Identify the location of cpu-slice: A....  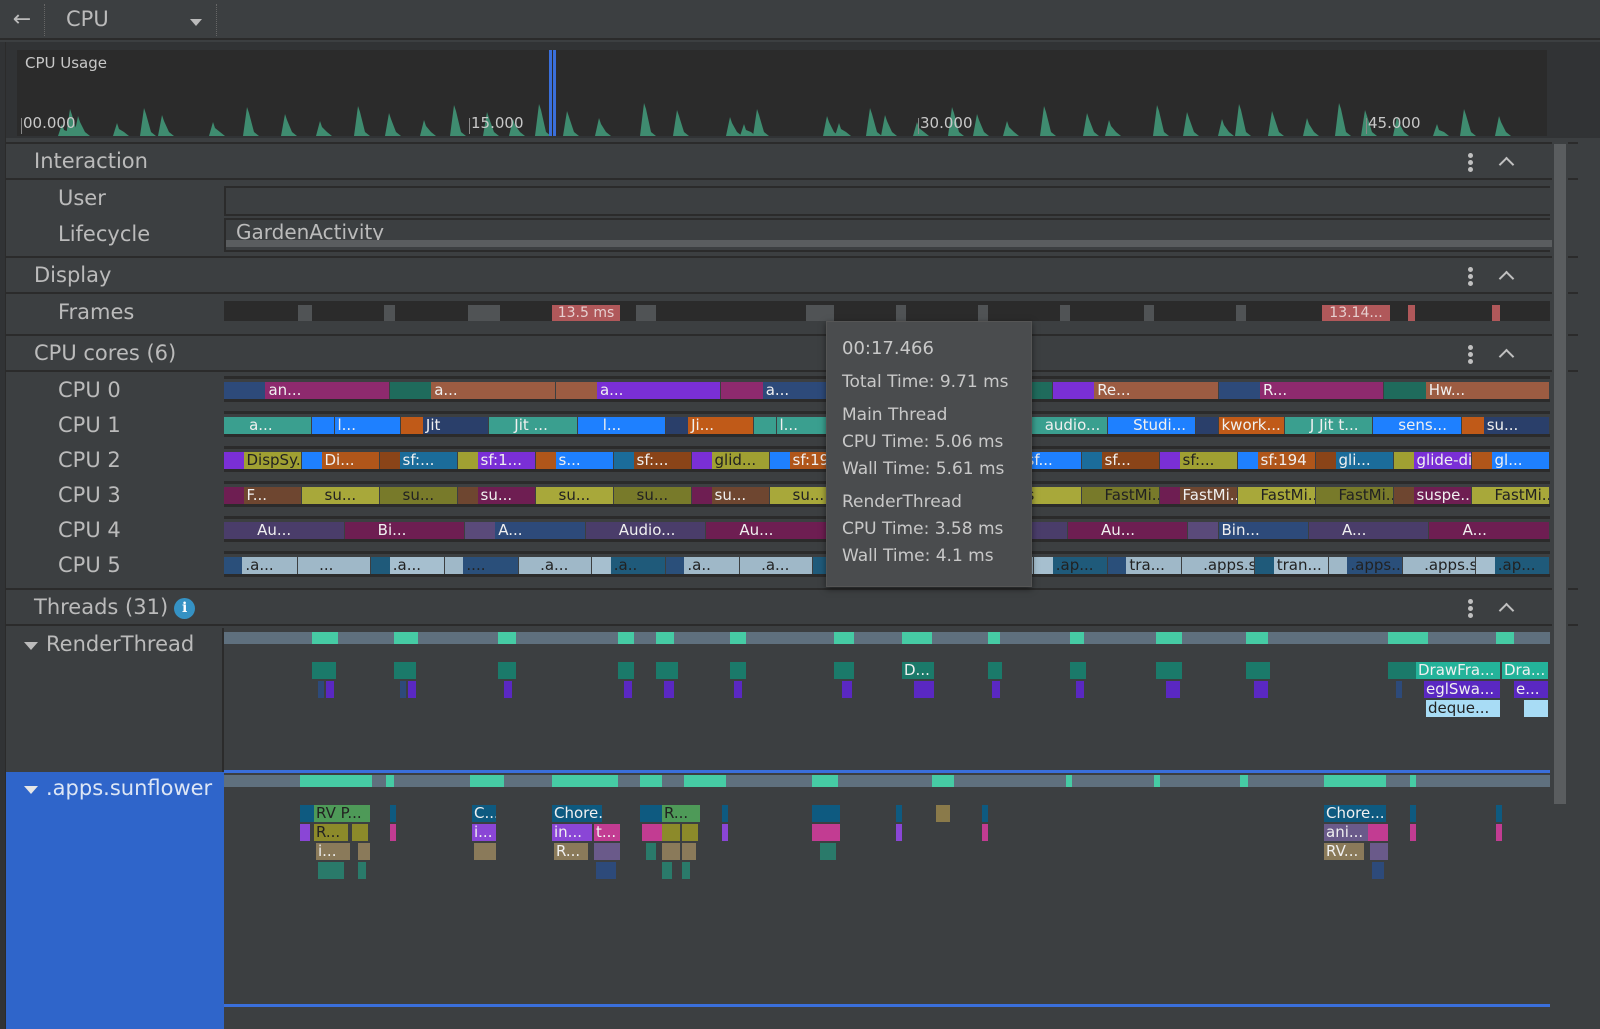
(1384, 530).